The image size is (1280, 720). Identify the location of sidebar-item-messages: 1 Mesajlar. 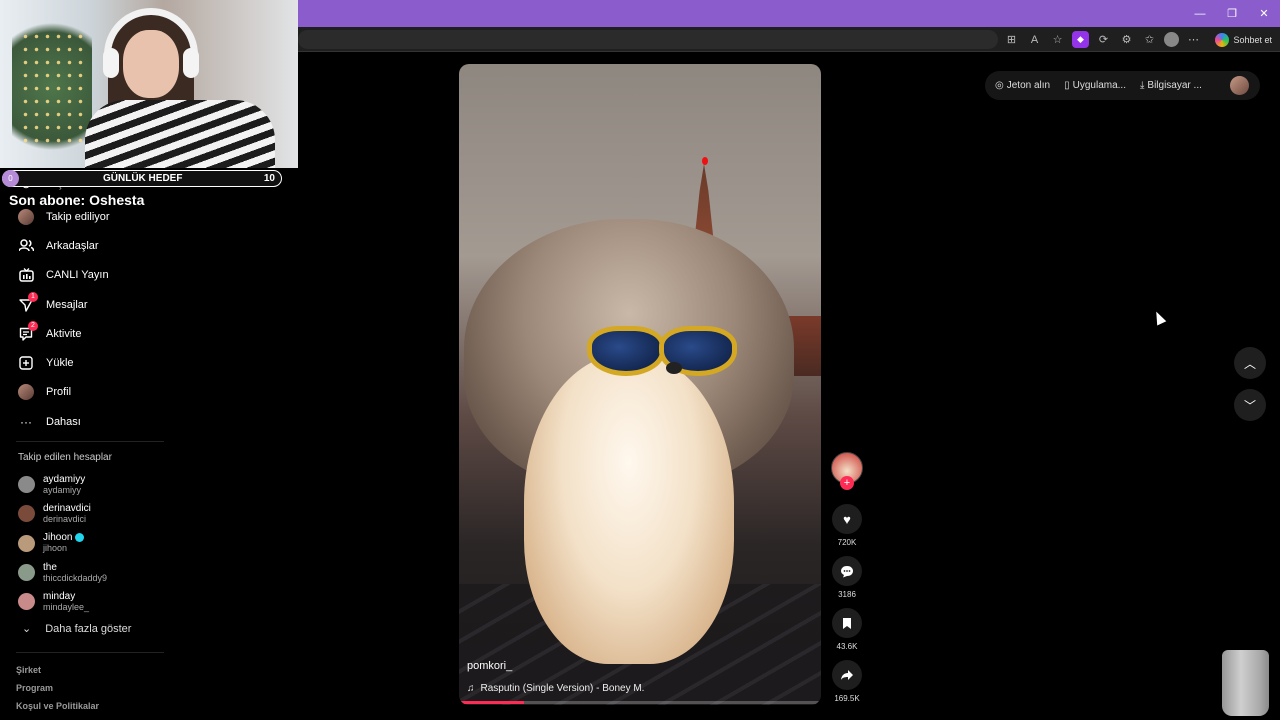
(93, 304).